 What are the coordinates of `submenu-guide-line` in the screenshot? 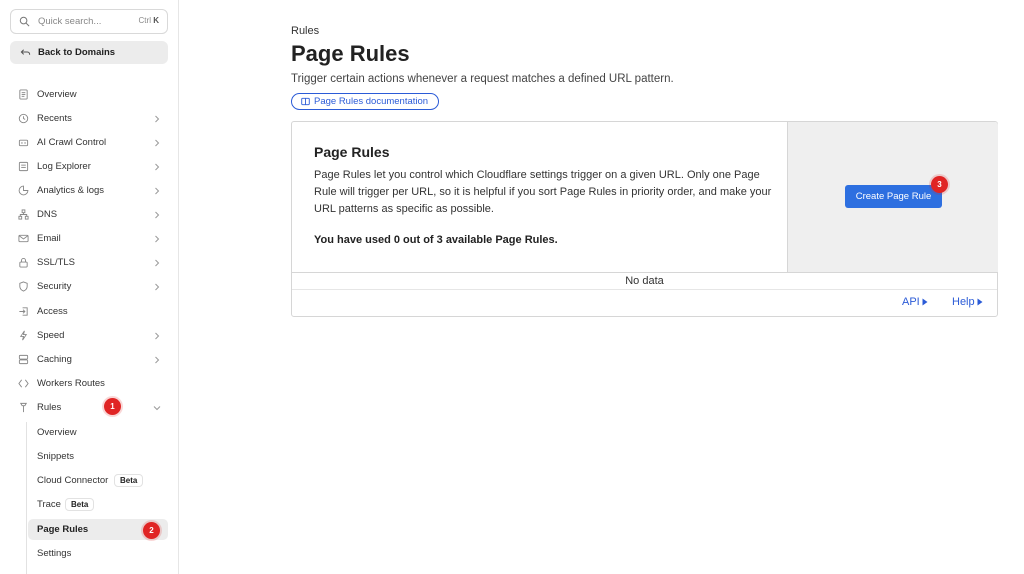 It's located at (26, 498).